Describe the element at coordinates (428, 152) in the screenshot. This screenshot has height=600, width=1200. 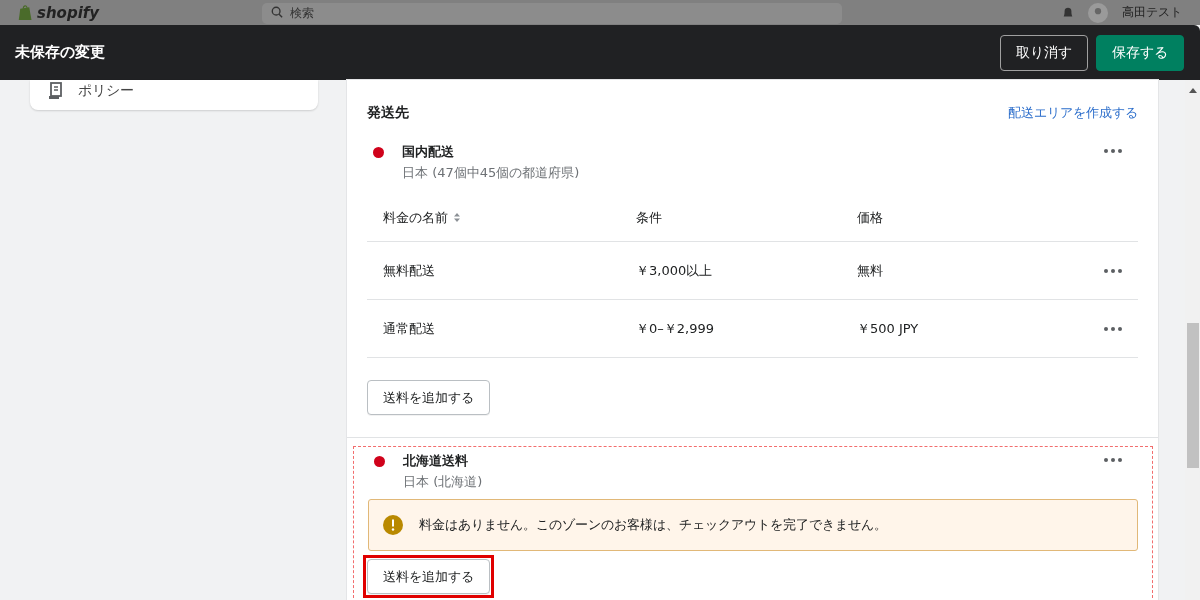
I see `zone-name: 国内配送` at that location.